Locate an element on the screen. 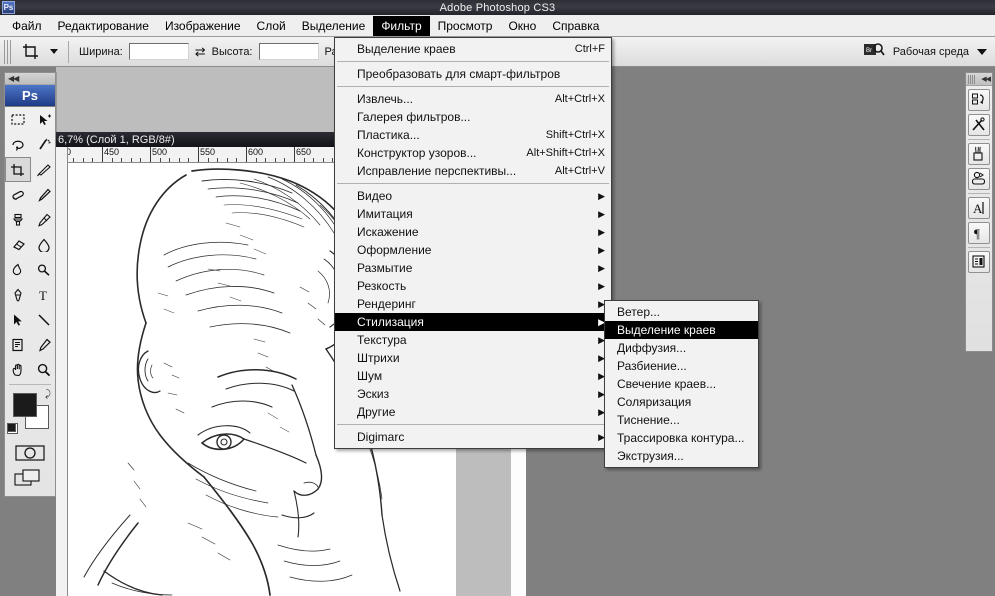  stylize-submenu-item: Выделение краев is located at coordinates (681, 330).